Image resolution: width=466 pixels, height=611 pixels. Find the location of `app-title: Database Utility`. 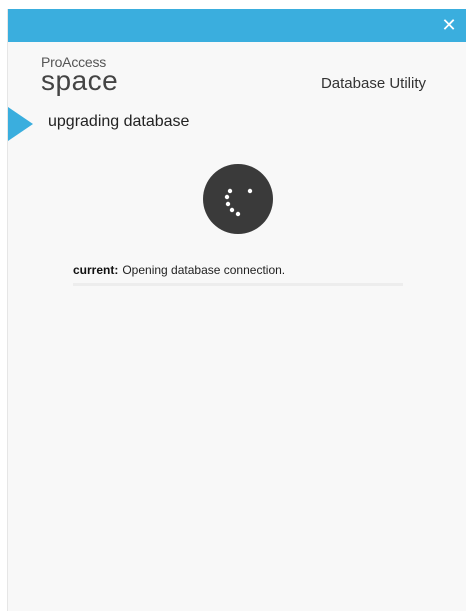

app-title: Database Utility is located at coordinates (373, 83).